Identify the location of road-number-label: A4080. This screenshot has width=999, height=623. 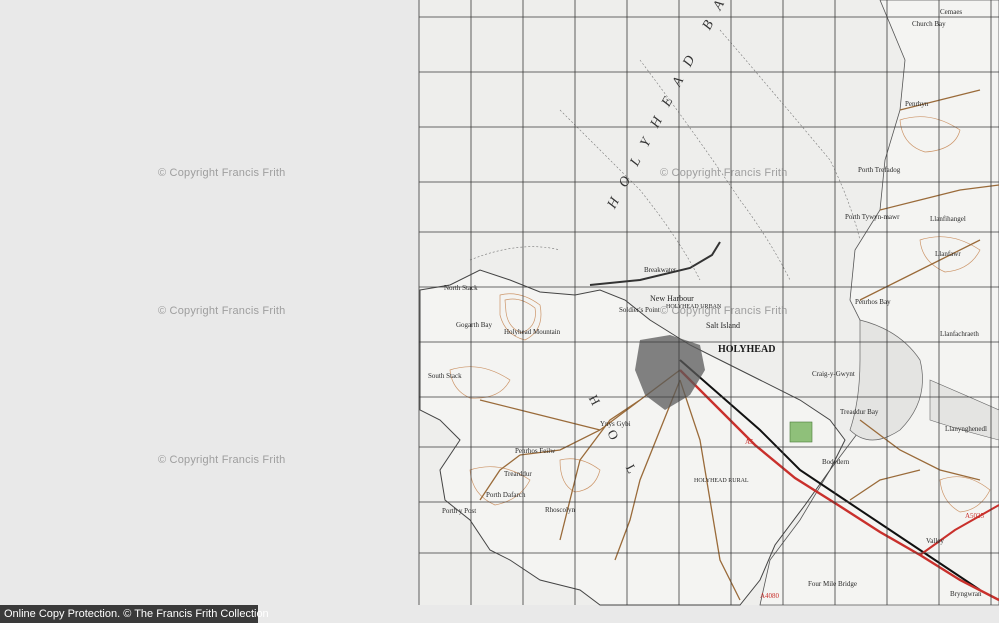
(770, 596).